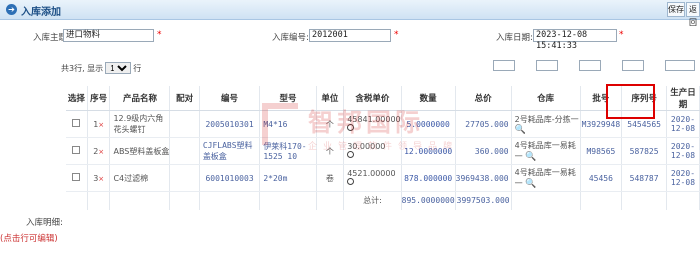 This screenshot has width=700, height=257. What do you see at coordinates (11, 9) in the screenshot?
I see `arrow-right-icon: ➔` at bounding box center [11, 9].